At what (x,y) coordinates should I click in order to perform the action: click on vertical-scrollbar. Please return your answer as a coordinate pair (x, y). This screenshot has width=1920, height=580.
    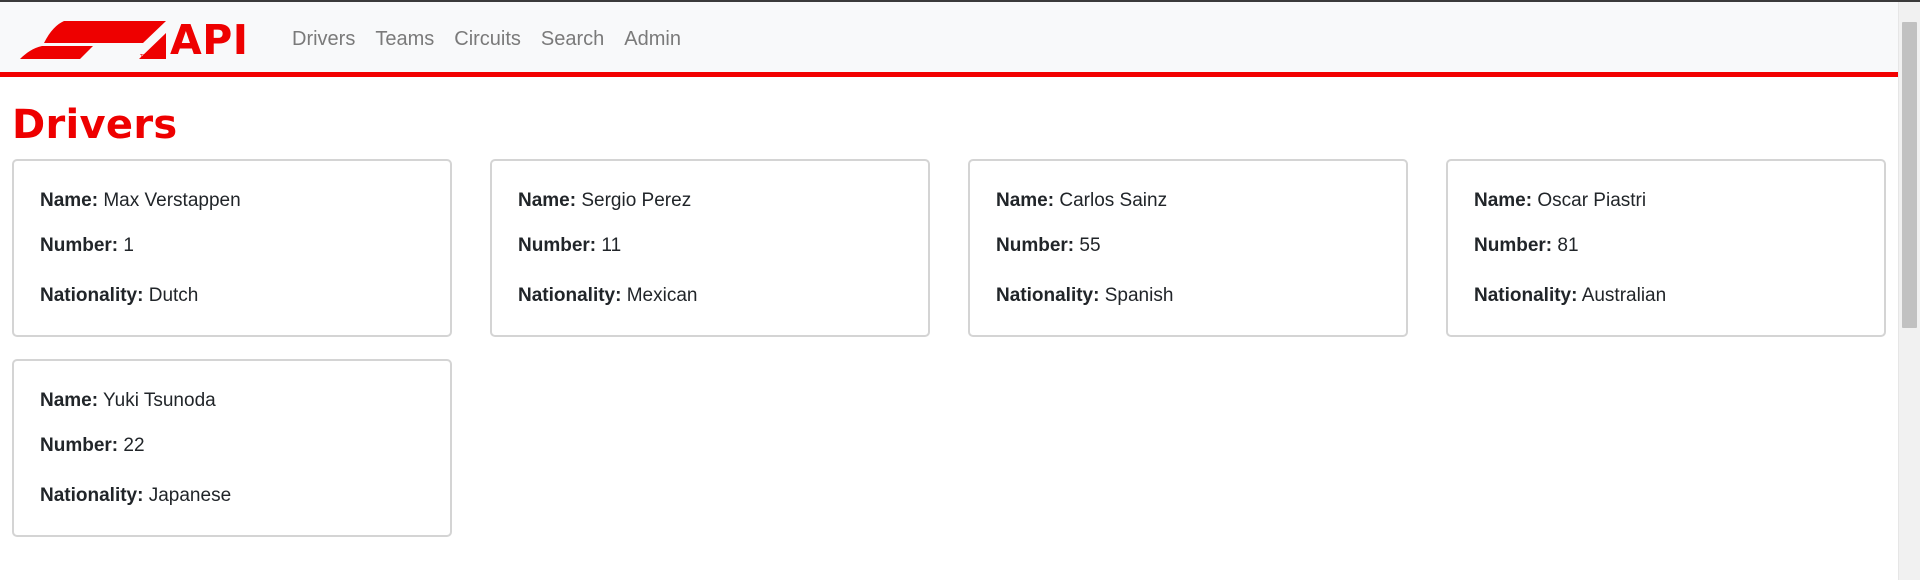
    Looking at the image, I should click on (1909, 291).